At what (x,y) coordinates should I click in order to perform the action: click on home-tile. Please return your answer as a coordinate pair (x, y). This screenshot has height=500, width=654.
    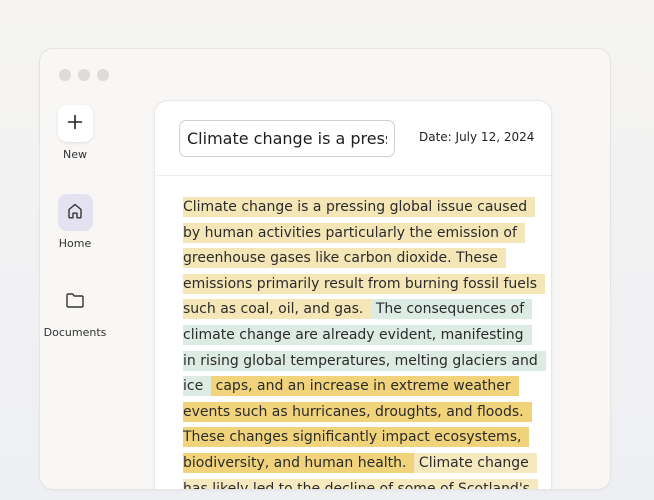
    Looking at the image, I should click on (75, 212).